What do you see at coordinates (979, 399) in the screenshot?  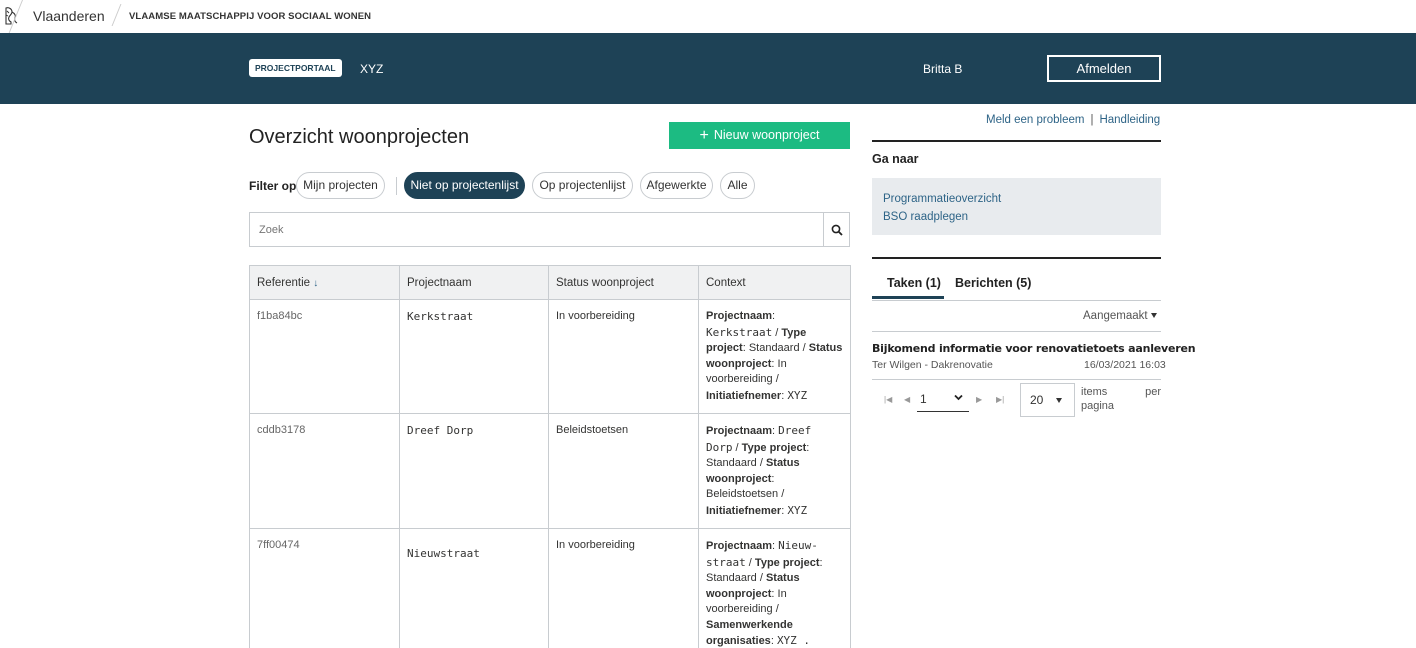 I see `next-page-icon: ▶` at bounding box center [979, 399].